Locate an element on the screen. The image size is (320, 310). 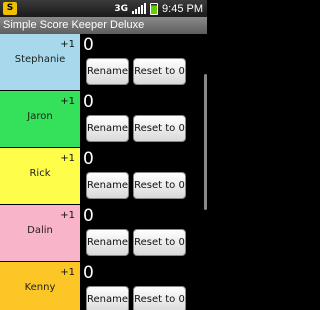
player-row: +1 Rick 0 Rename Reset to 0 is located at coordinates (103, 176).